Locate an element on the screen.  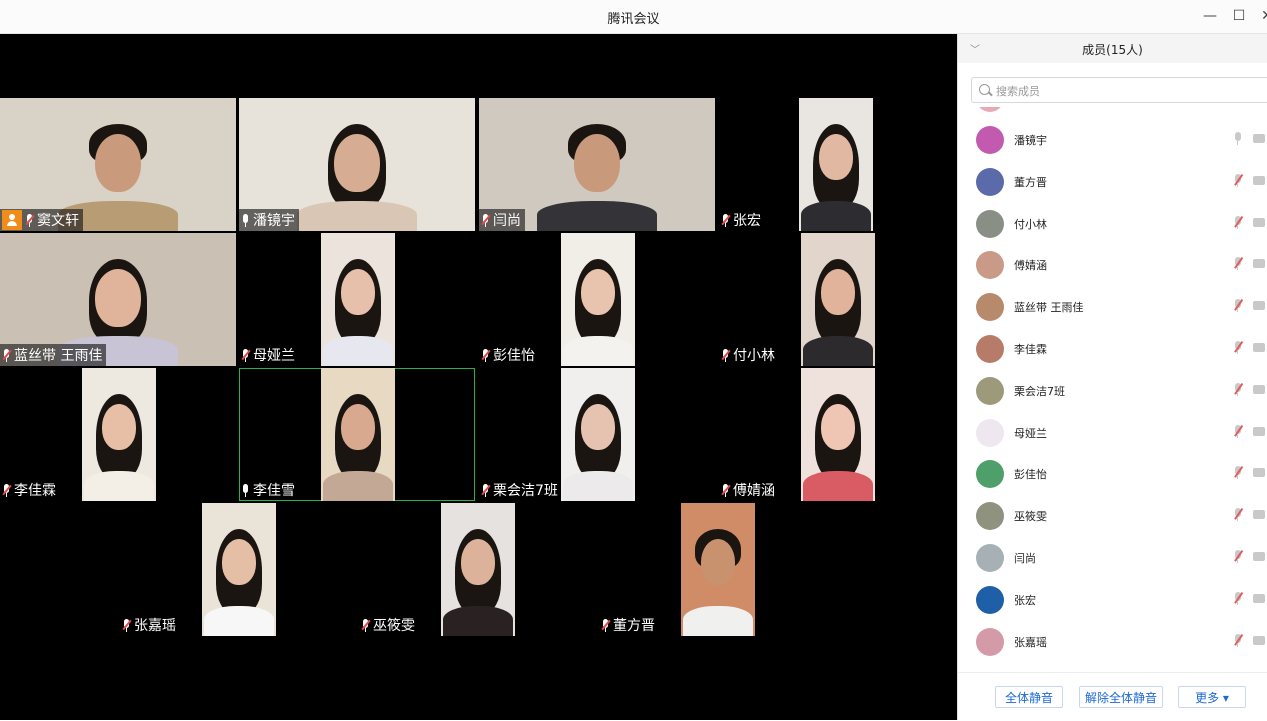
minimize-button: — is located at coordinates (1210, 16).